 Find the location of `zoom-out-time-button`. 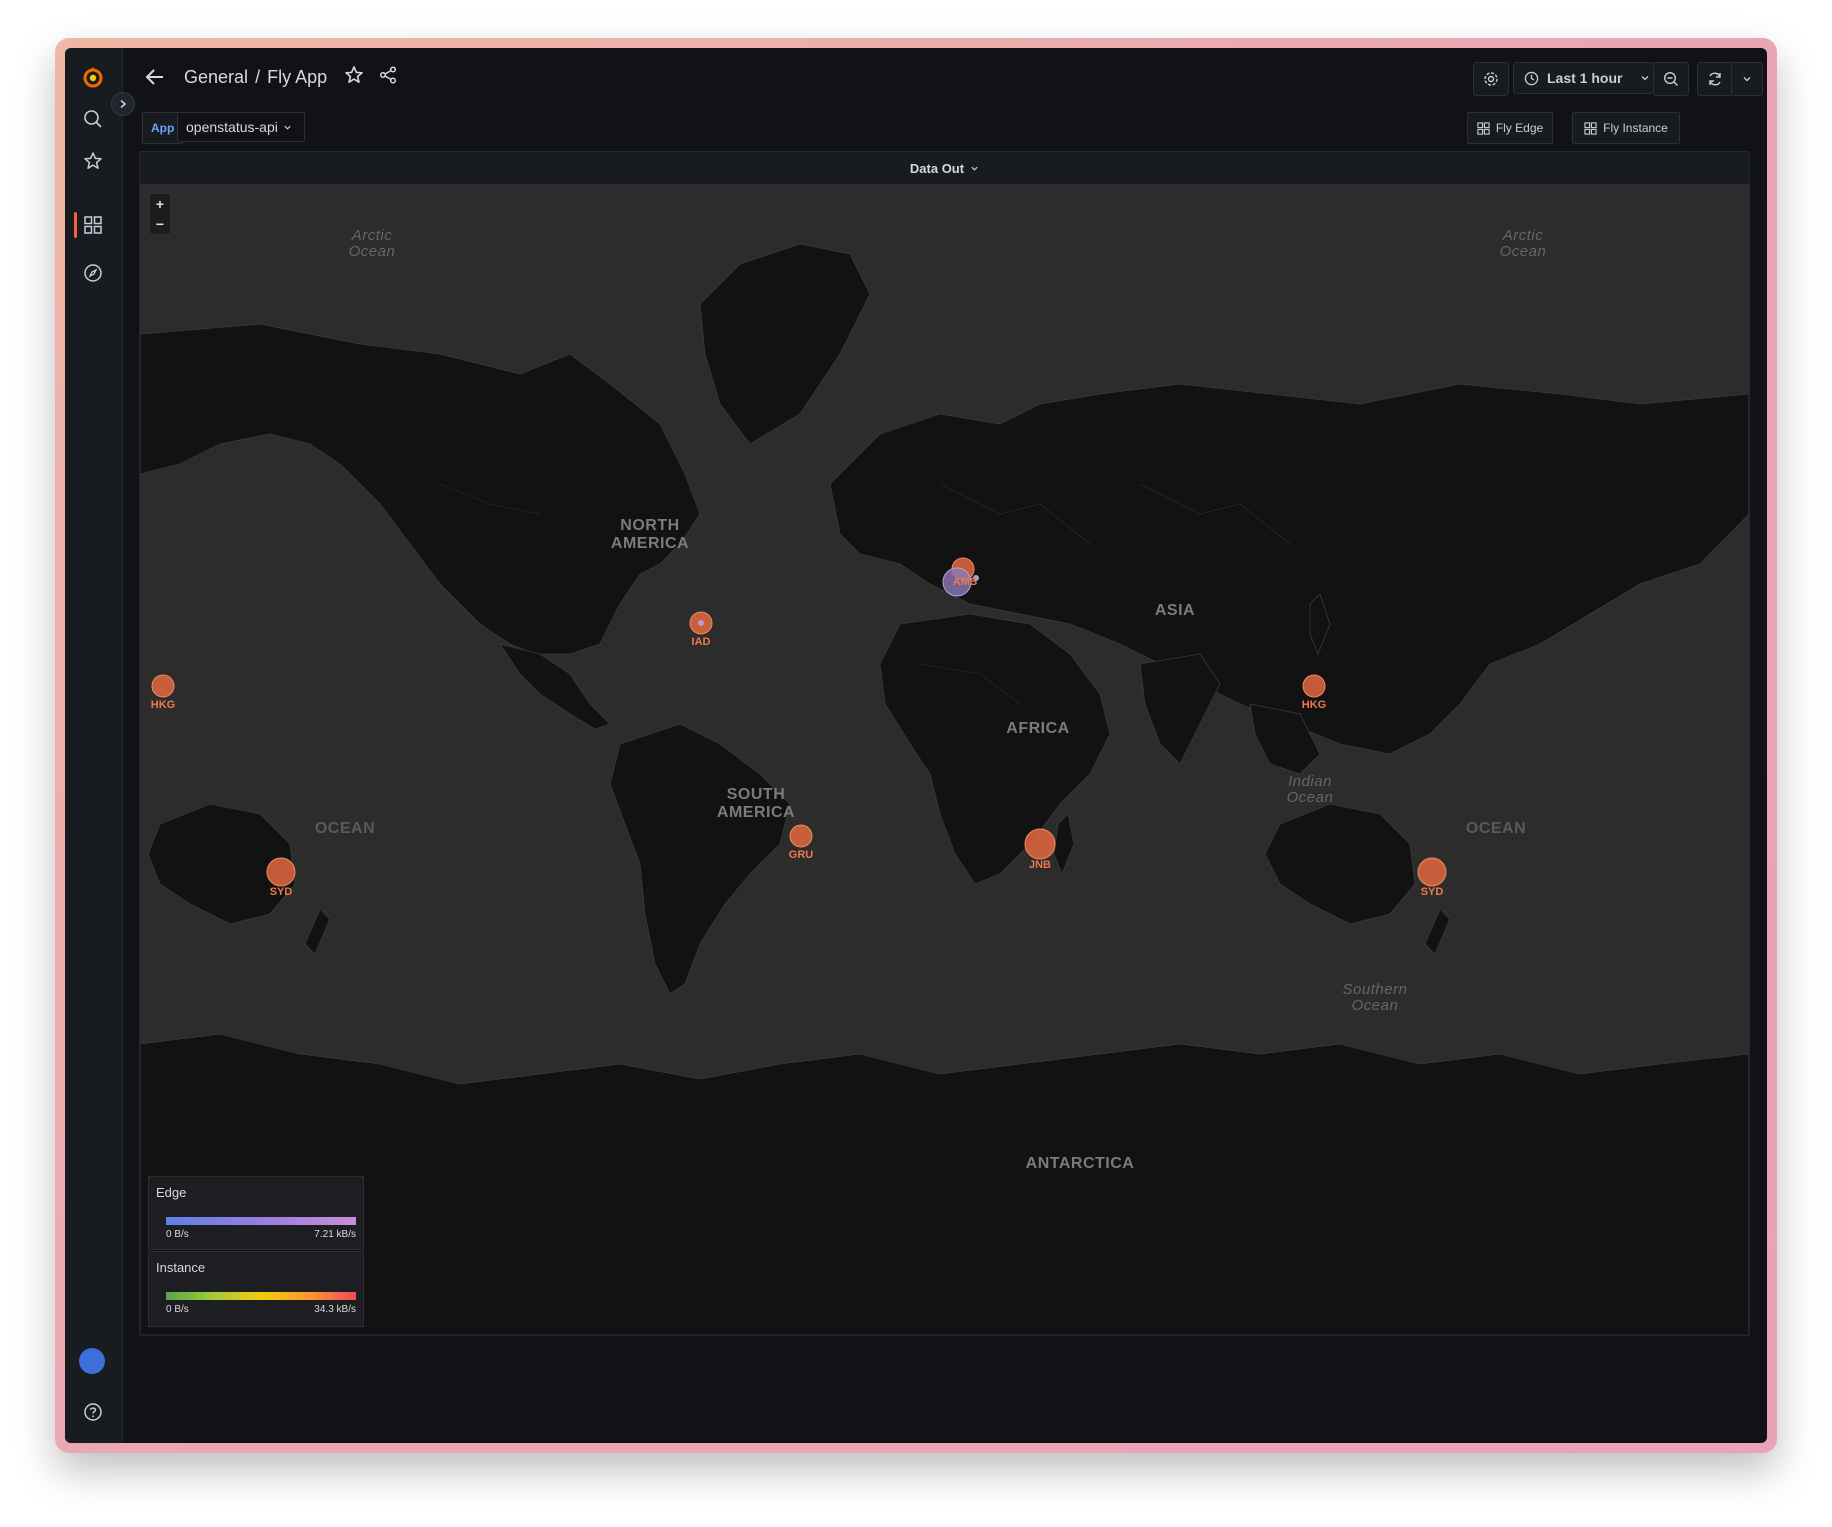

zoom-out-time-button is located at coordinates (1671, 79).